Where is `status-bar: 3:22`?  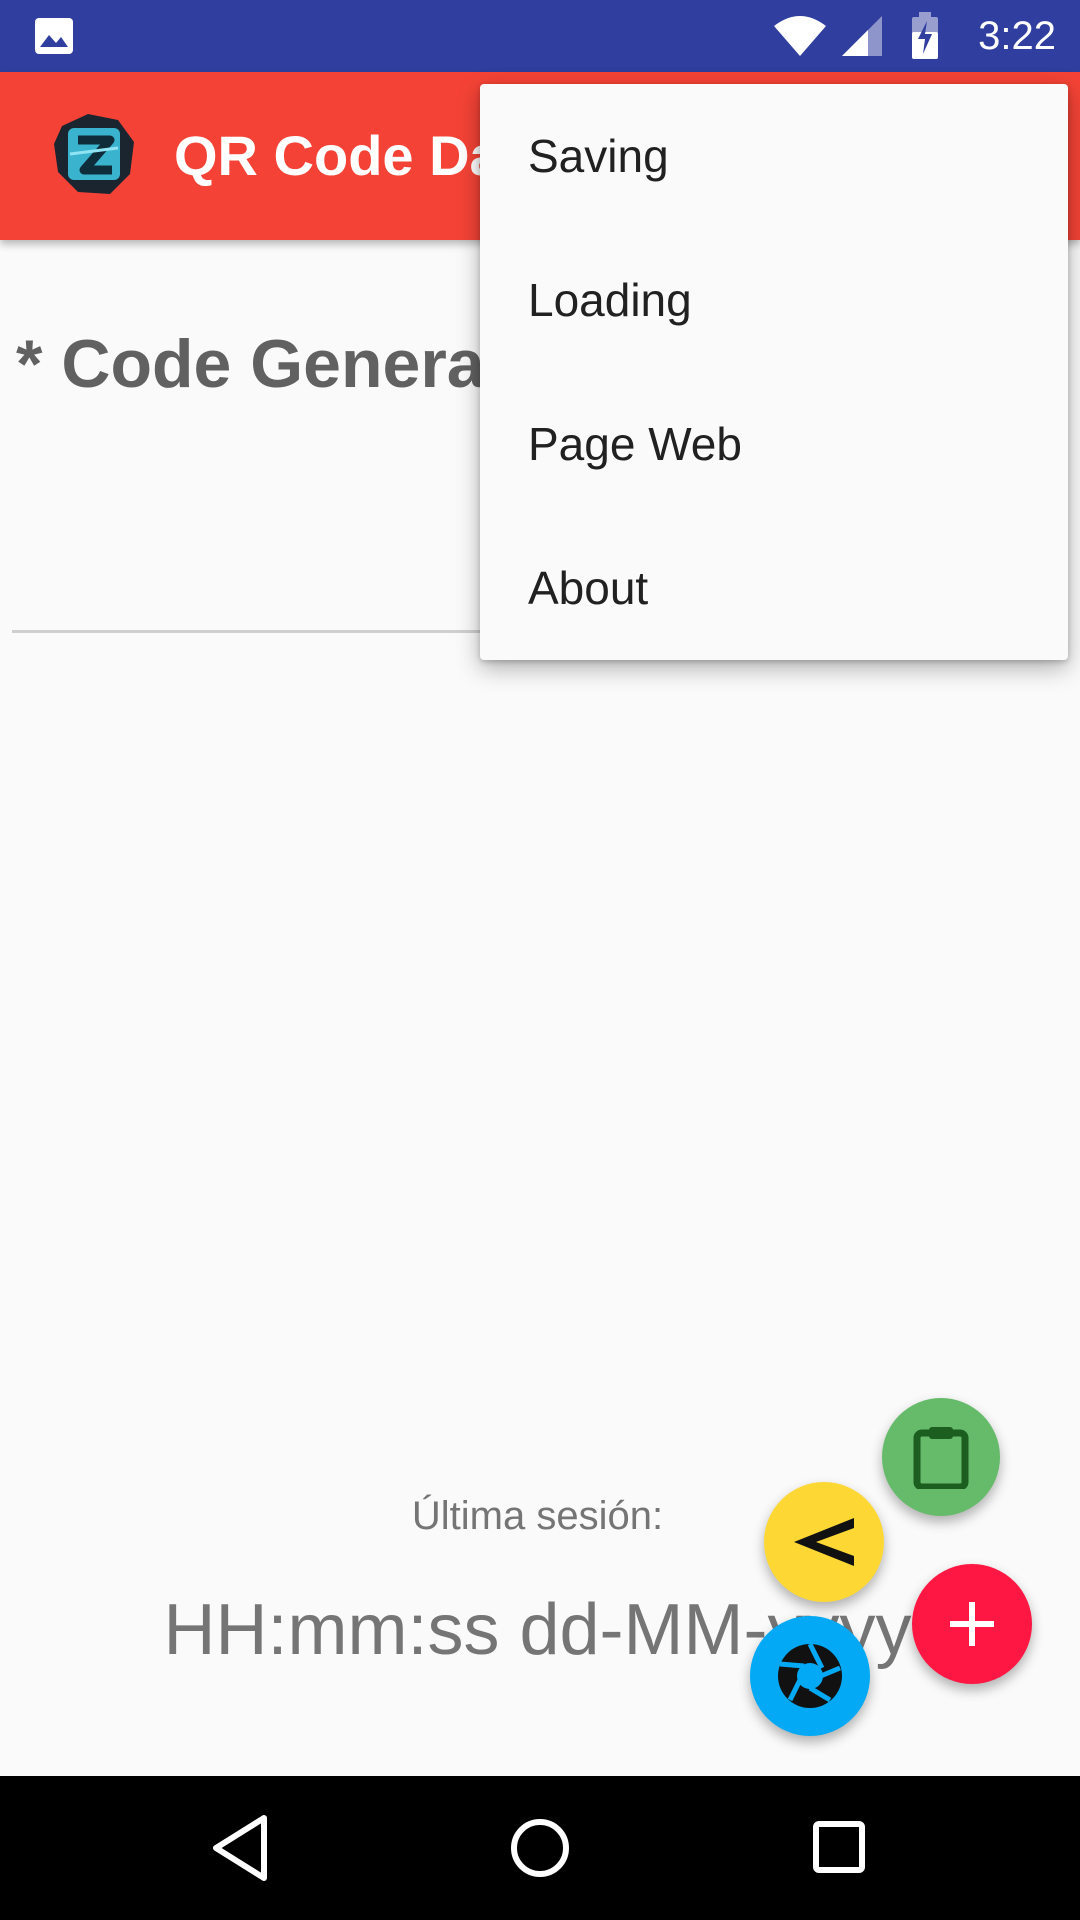
status-bar: 3:22 is located at coordinates (540, 36).